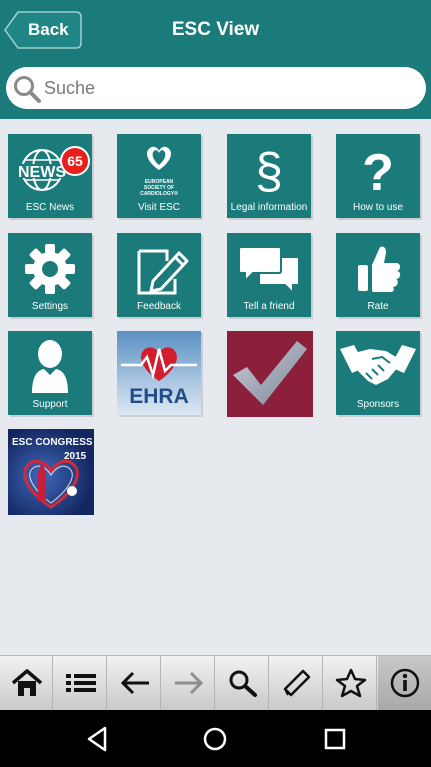 The image size is (431, 767). I want to click on back-triangle-icon, so click(98, 739).